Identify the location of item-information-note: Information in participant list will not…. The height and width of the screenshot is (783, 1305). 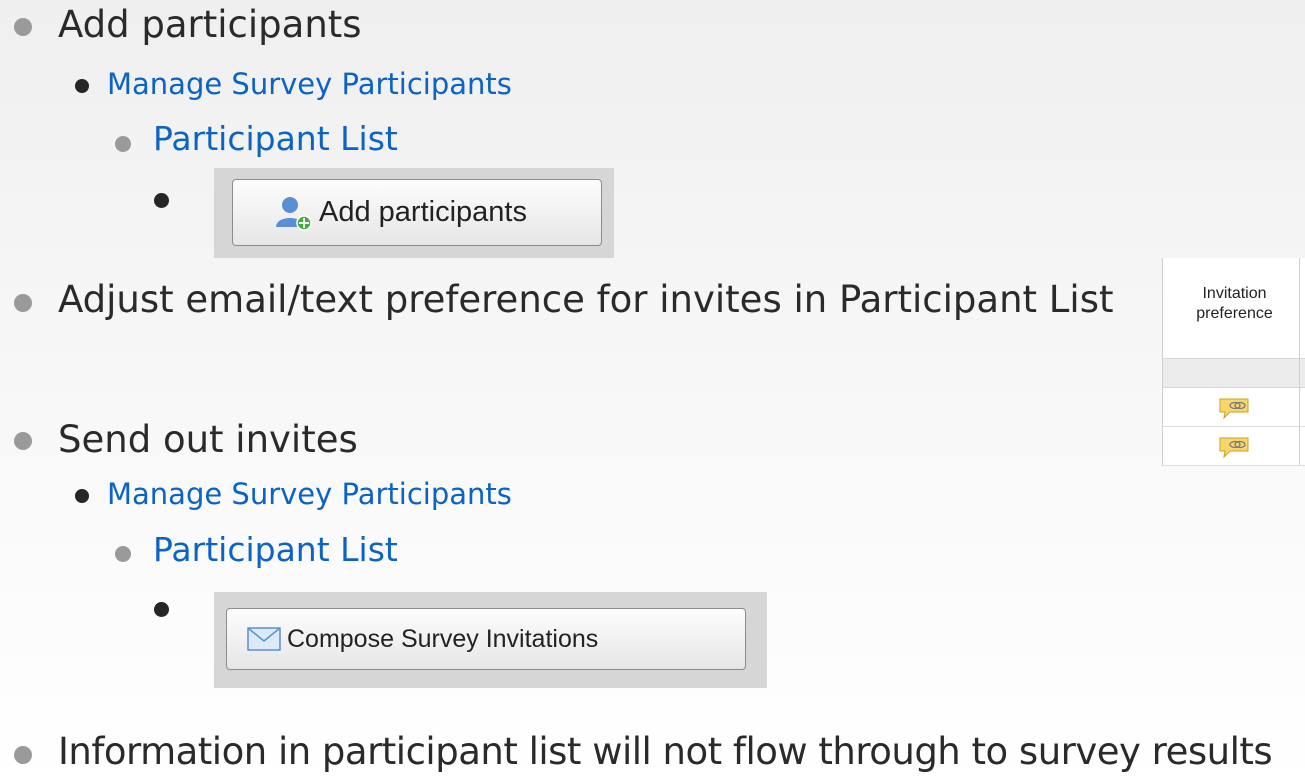
(665, 751).